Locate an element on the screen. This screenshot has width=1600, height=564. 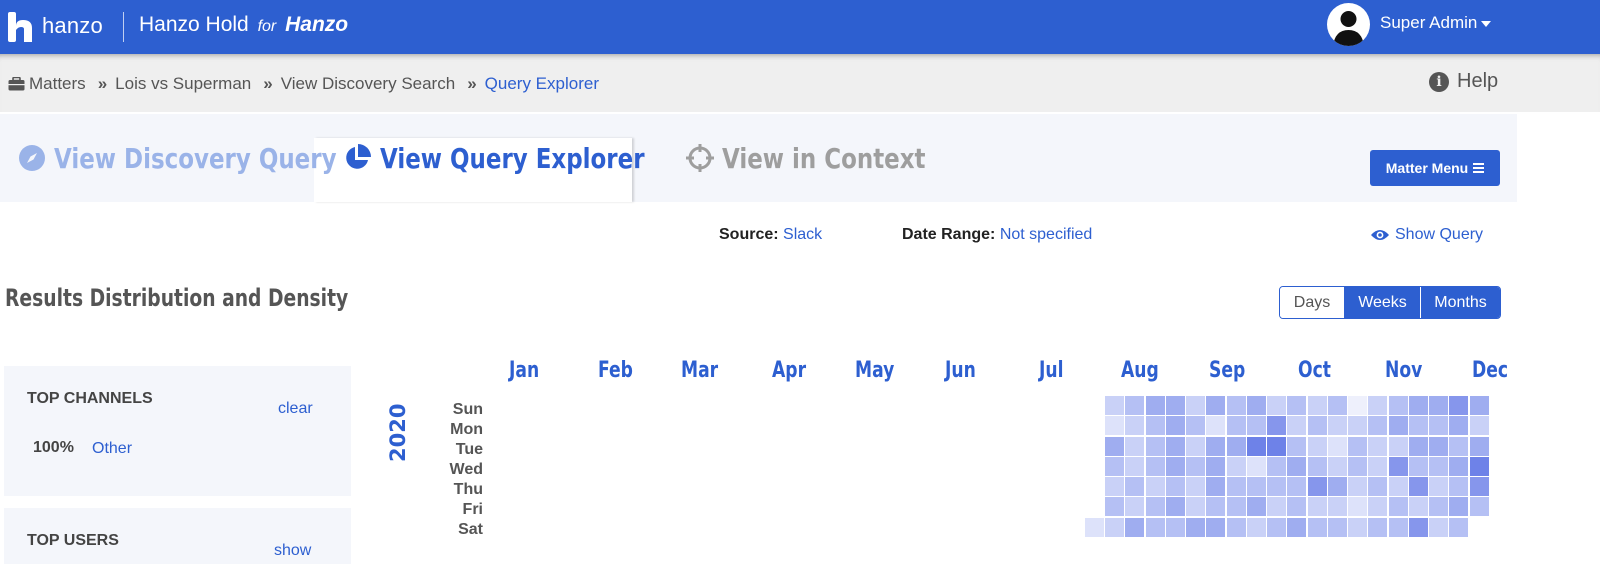
tab-view-query-explorer: View Query Explorer is located at coordinates (522, 158).